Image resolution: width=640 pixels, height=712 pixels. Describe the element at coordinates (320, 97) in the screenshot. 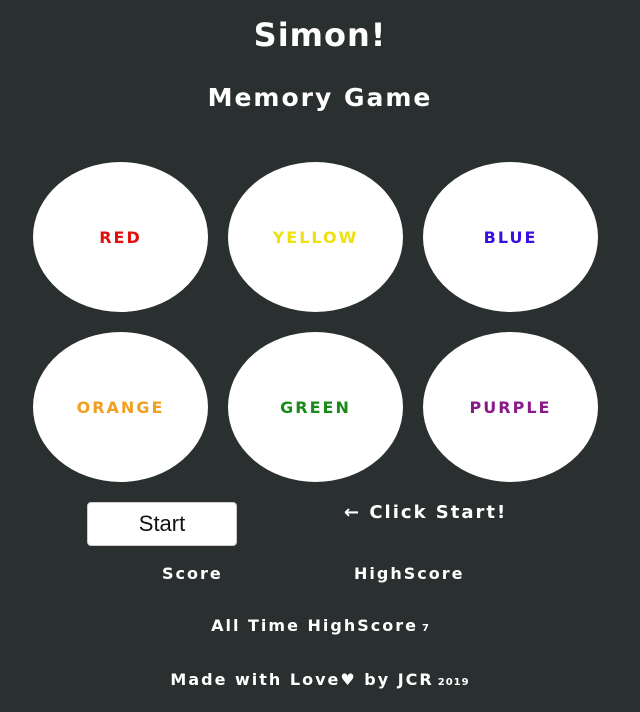

I see `game-subtitle: Memory Game` at that location.